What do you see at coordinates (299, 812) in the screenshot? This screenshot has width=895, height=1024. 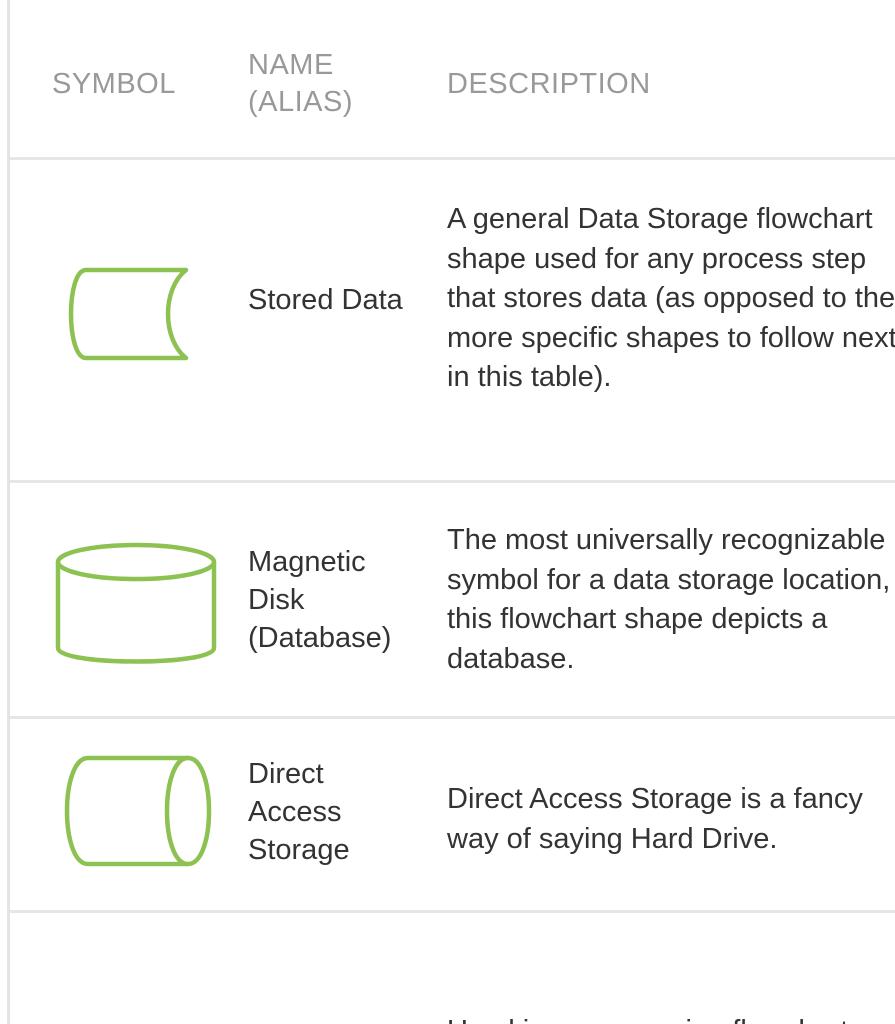 I see `symbol-name: Direct Access Storage` at bounding box center [299, 812].